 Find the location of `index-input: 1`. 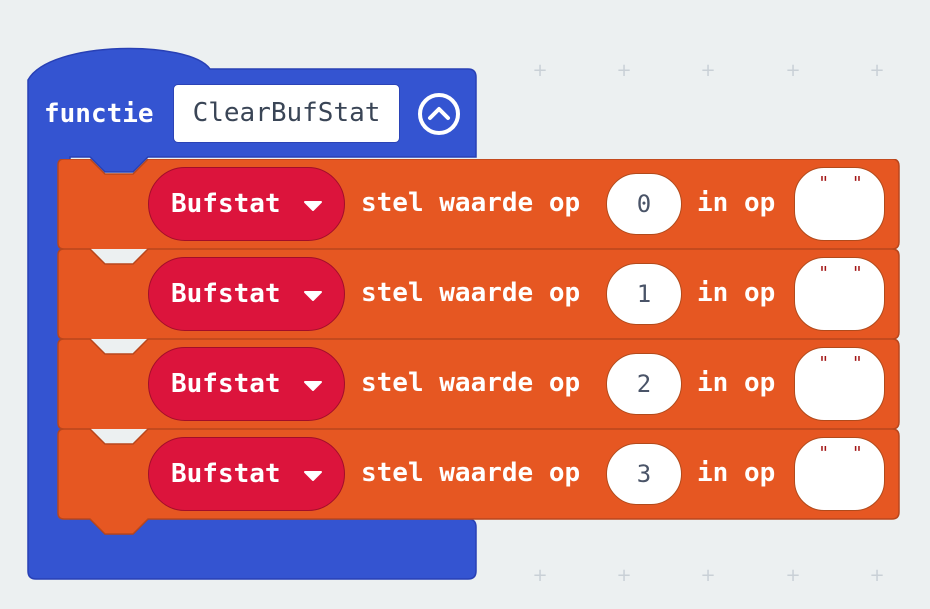

index-input: 1 is located at coordinates (644, 294).